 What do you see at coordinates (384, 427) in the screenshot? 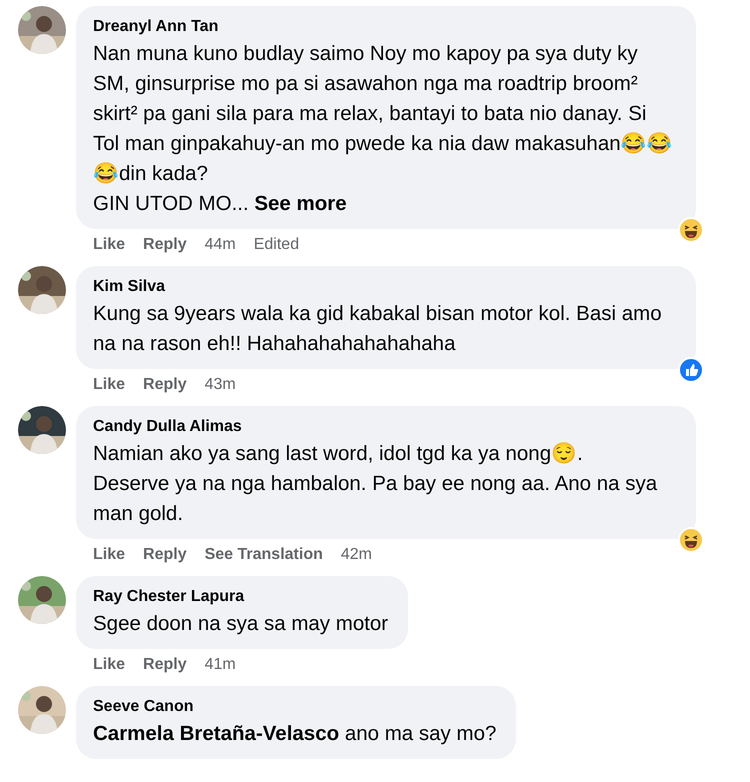
I see `commenter-name: Candy Dulla Alimas` at bounding box center [384, 427].